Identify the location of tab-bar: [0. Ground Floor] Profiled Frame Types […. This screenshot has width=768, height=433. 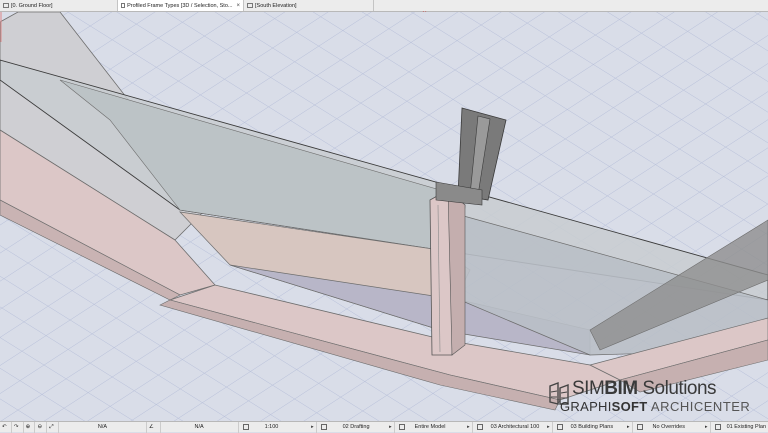
(384, 6).